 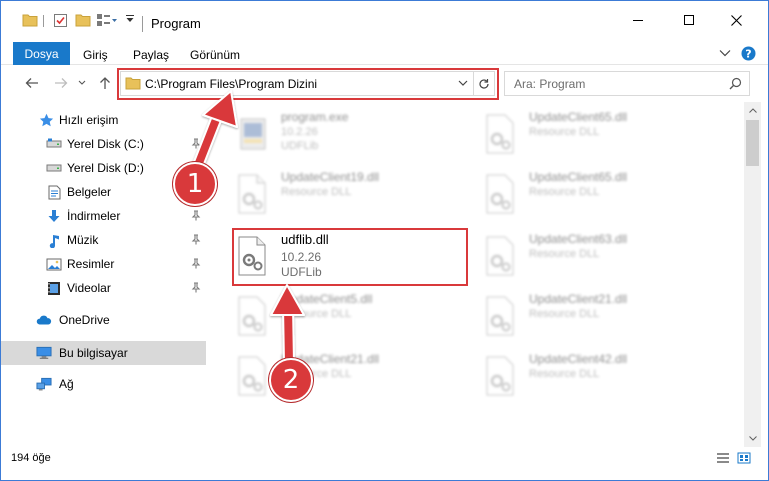 I want to click on chevron-down-icon, so click(x=82, y=82).